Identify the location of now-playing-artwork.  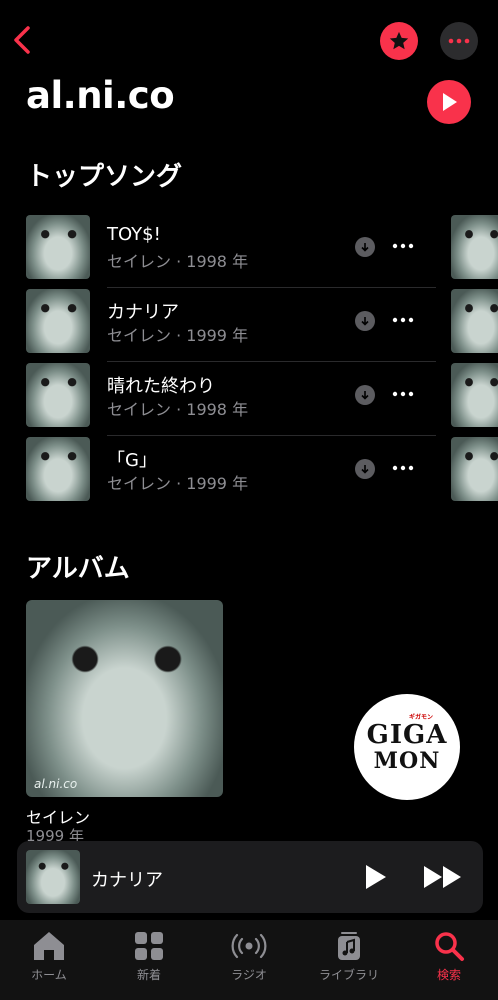
(53, 877).